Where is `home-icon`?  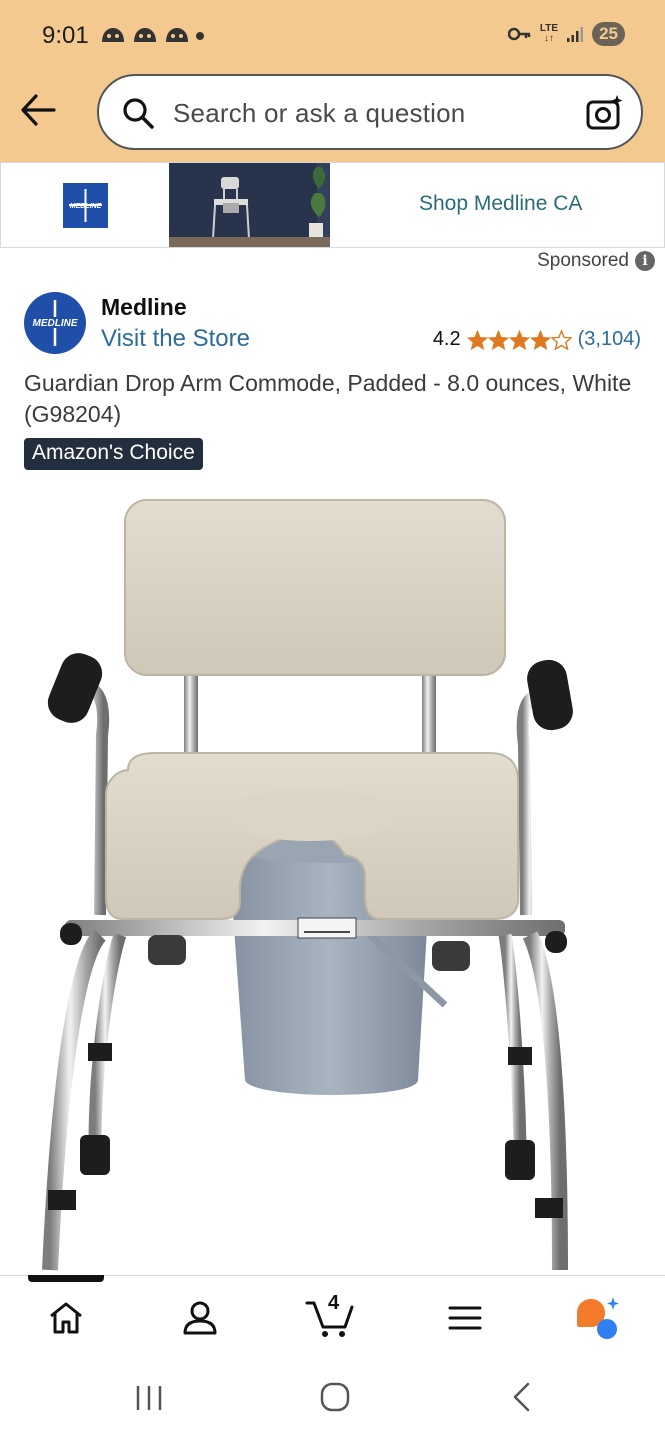
home-icon is located at coordinates (66, 1318).